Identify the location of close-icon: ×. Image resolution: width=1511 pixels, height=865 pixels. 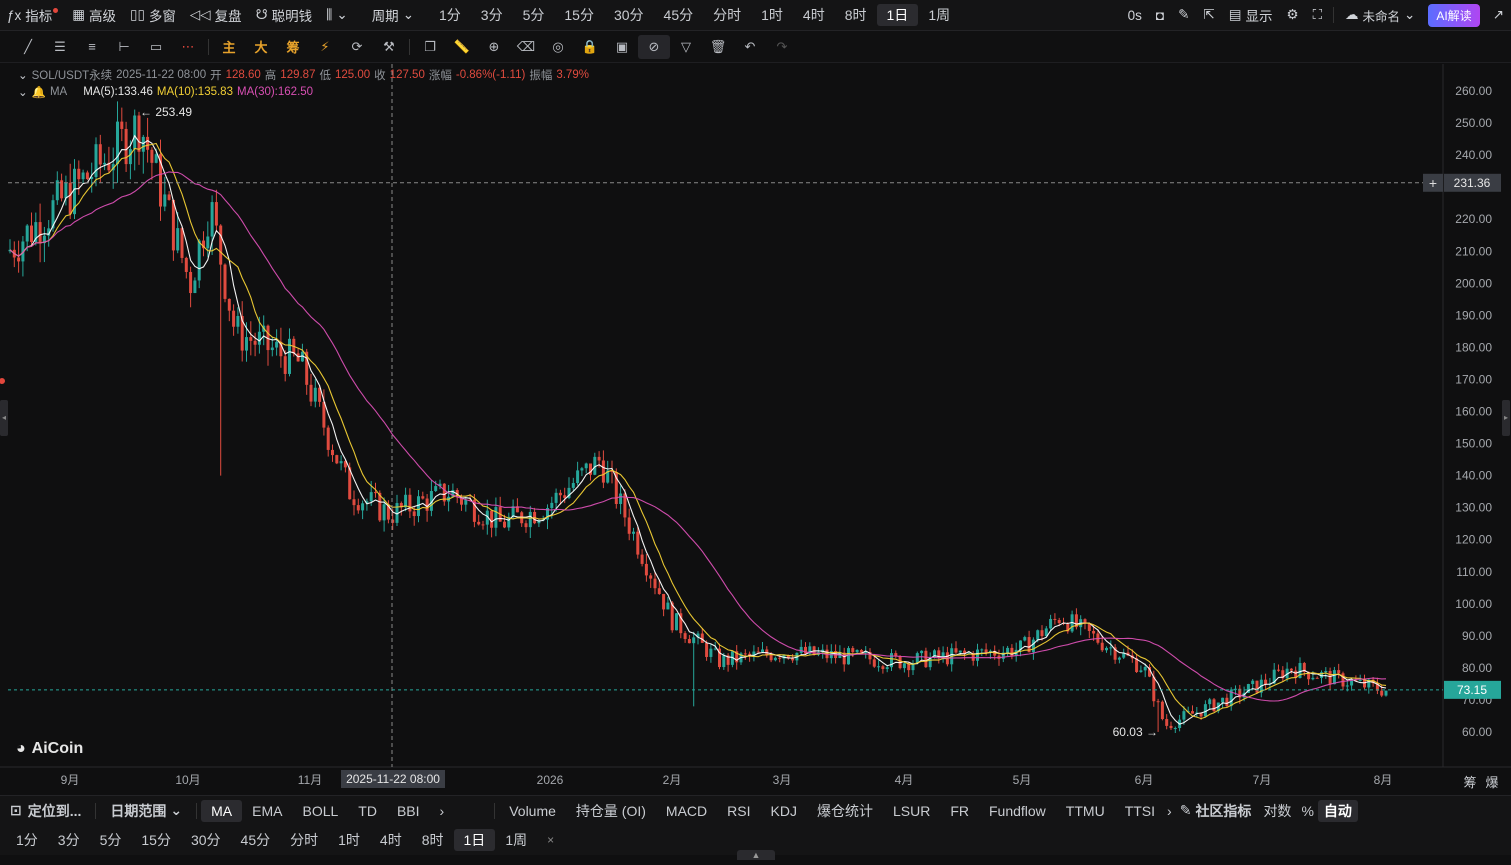
(550, 840).